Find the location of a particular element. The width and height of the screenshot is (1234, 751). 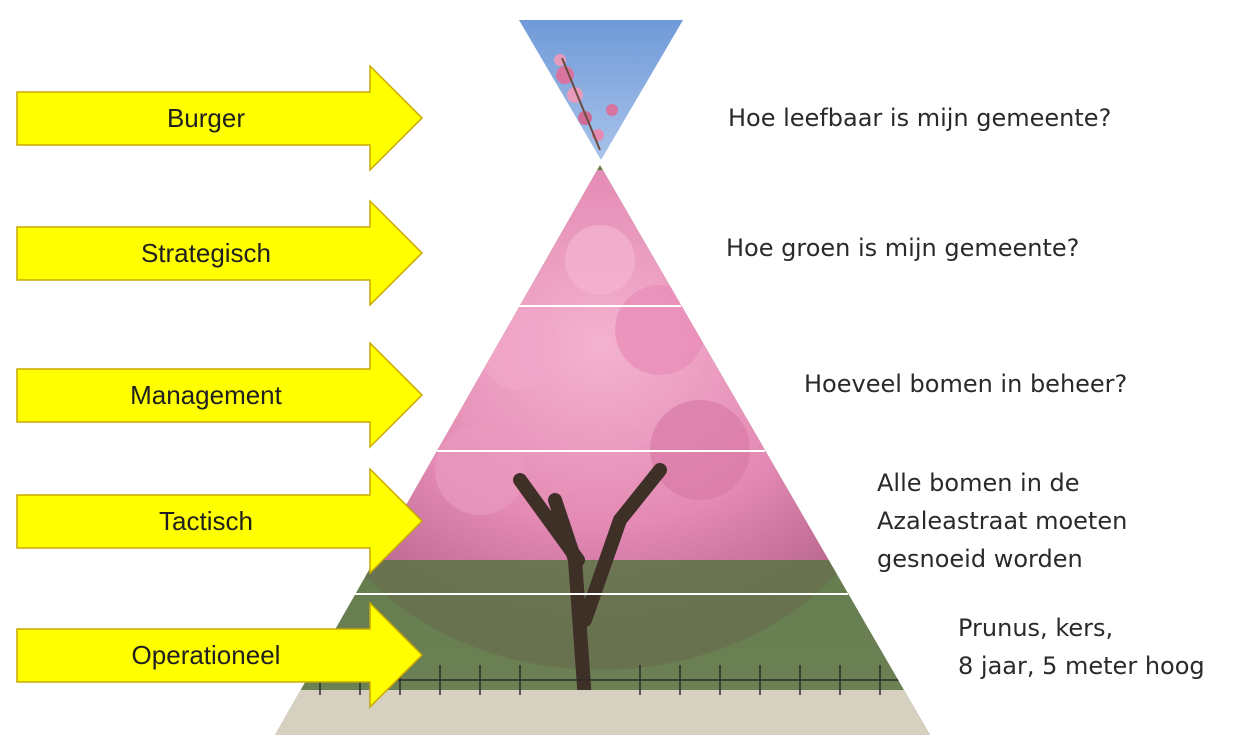

question-operationeel: Prunus, kers, 8 jaar, 5 meter hoog is located at coordinates (1081, 647).